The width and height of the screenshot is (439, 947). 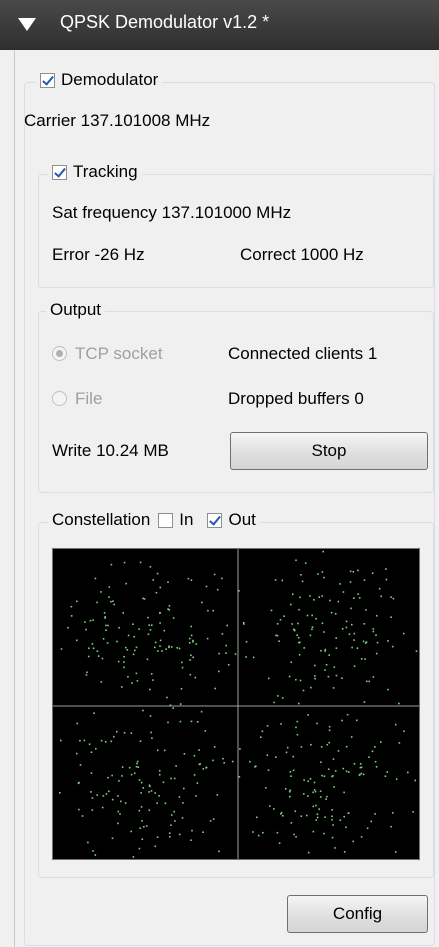 I want to click on tcp-socket-radio-button, so click(x=59, y=353).